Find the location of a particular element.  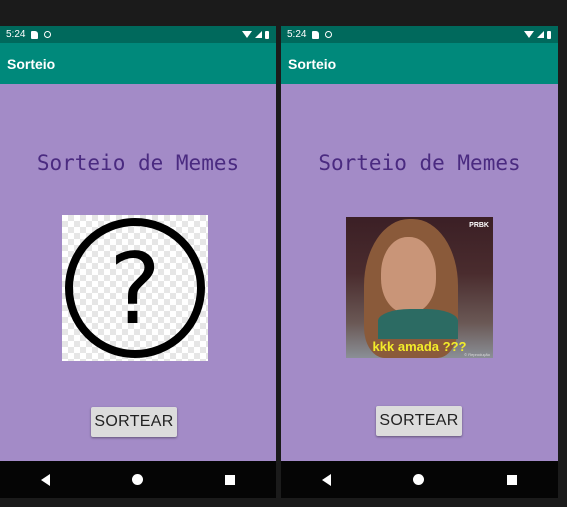

question-mark-icon: ? is located at coordinates (135, 288).